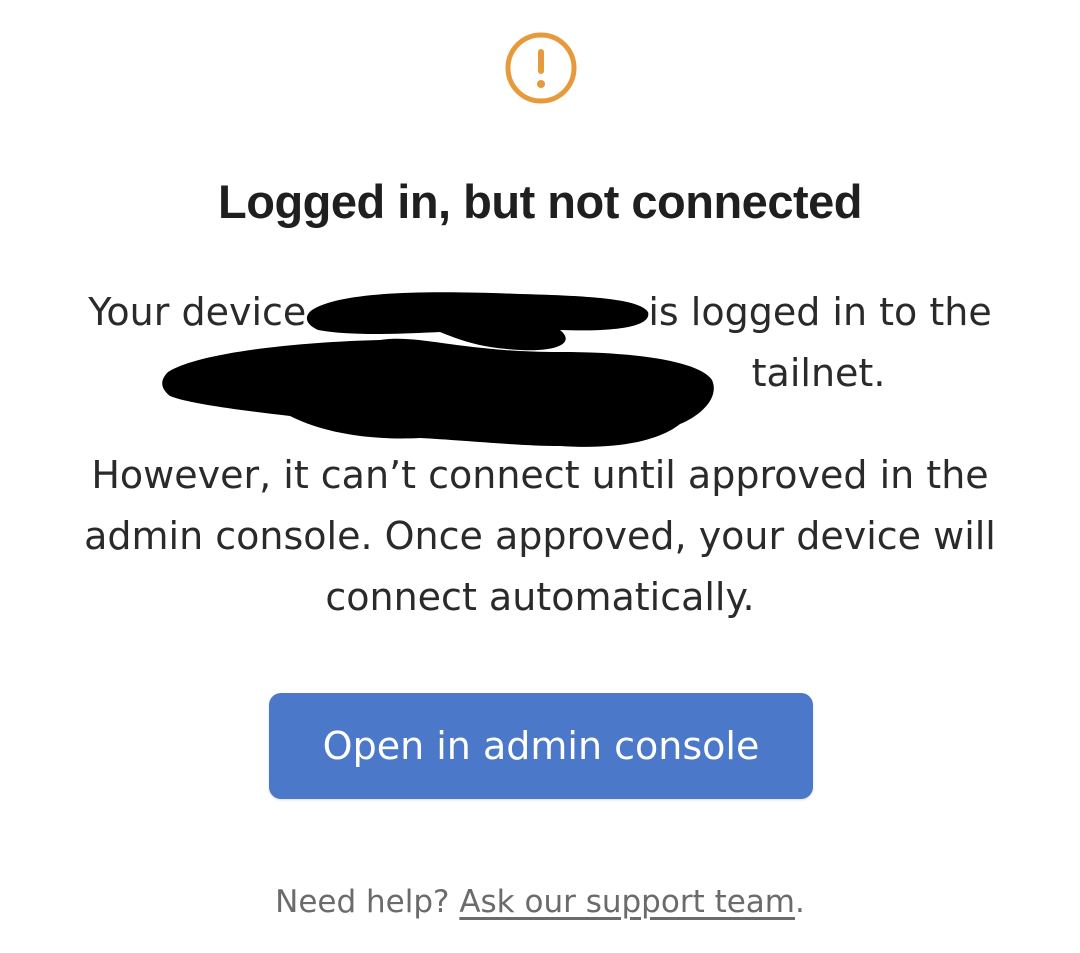 This screenshot has height=953, width=1080. Describe the element at coordinates (627, 902) in the screenshot. I see `support-link: Ask our support team` at that location.